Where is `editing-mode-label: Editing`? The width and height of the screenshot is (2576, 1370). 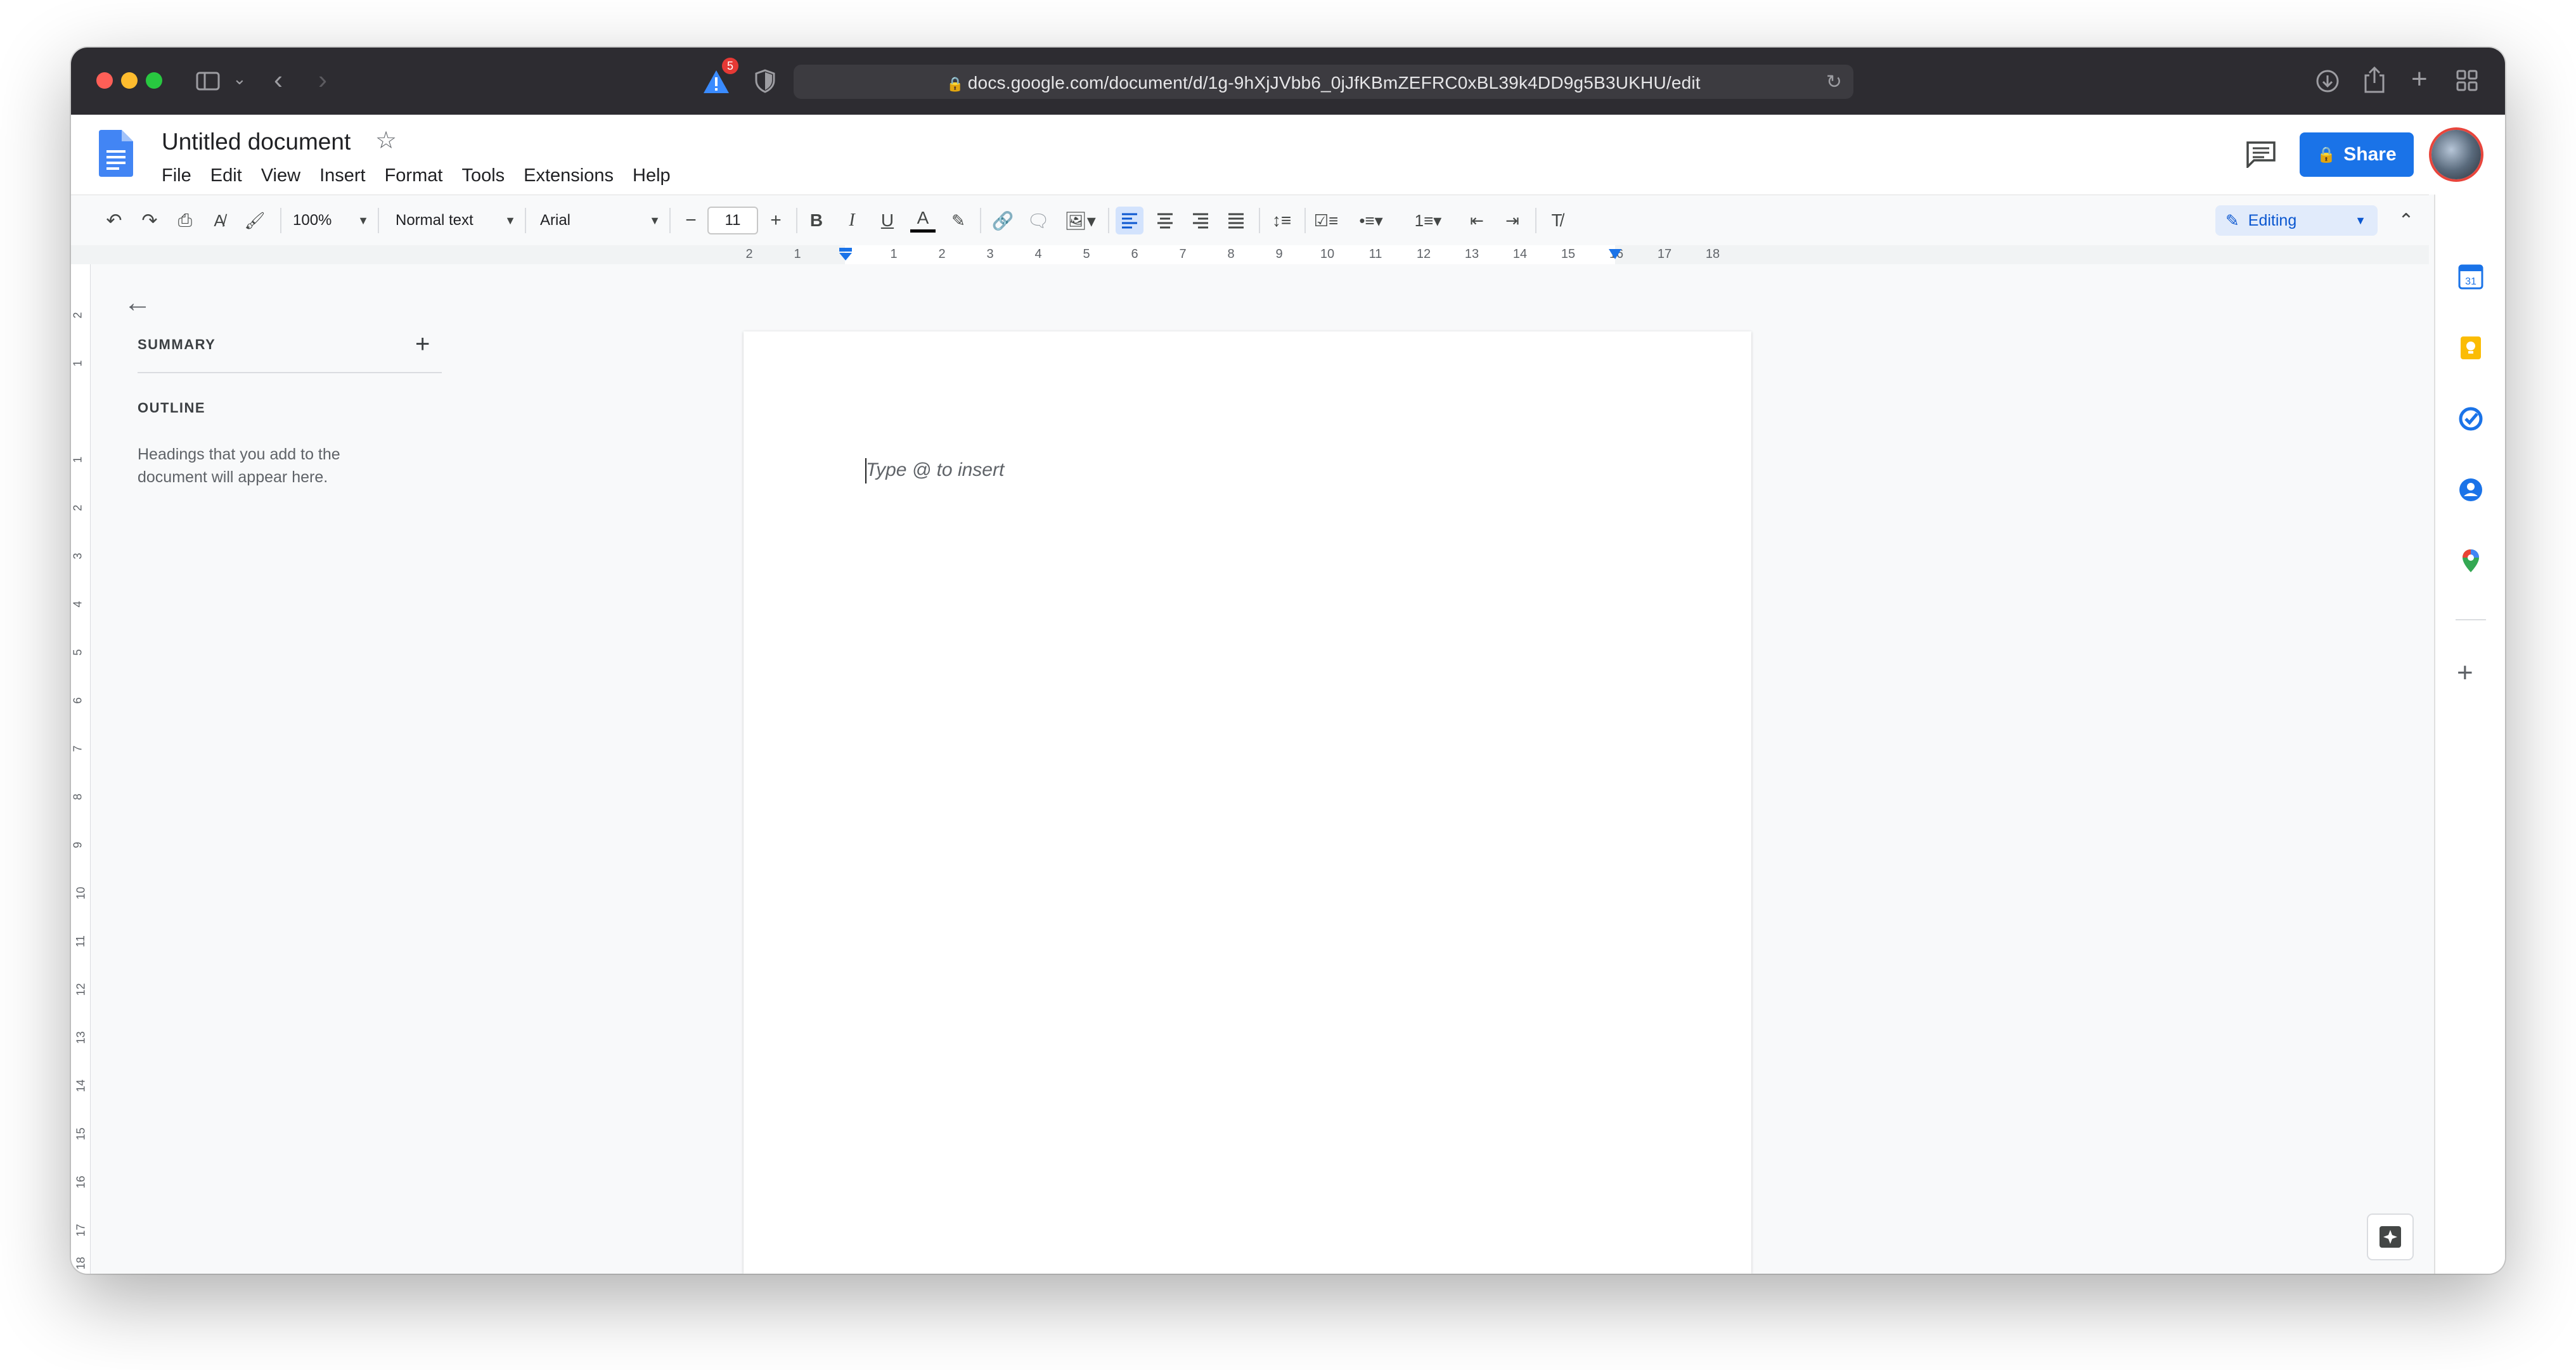 editing-mode-label: Editing is located at coordinates (2272, 220).